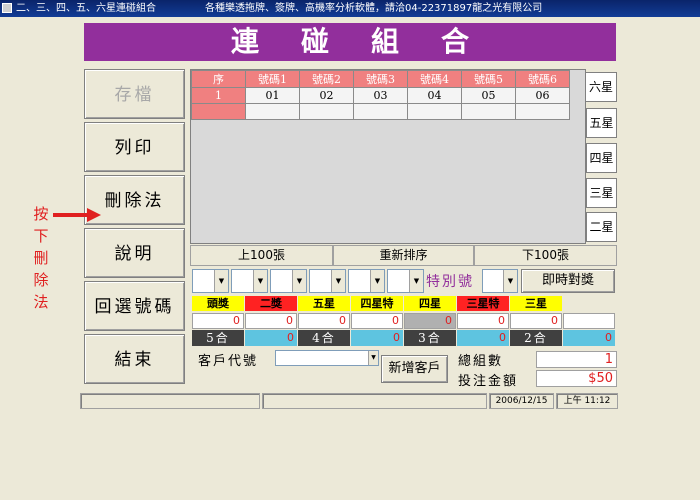 Image resolution: width=700 pixels, height=500 pixels. What do you see at coordinates (77, 215) in the screenshot?
I see `arrow-right-icon` at bounding box center [77, 215].